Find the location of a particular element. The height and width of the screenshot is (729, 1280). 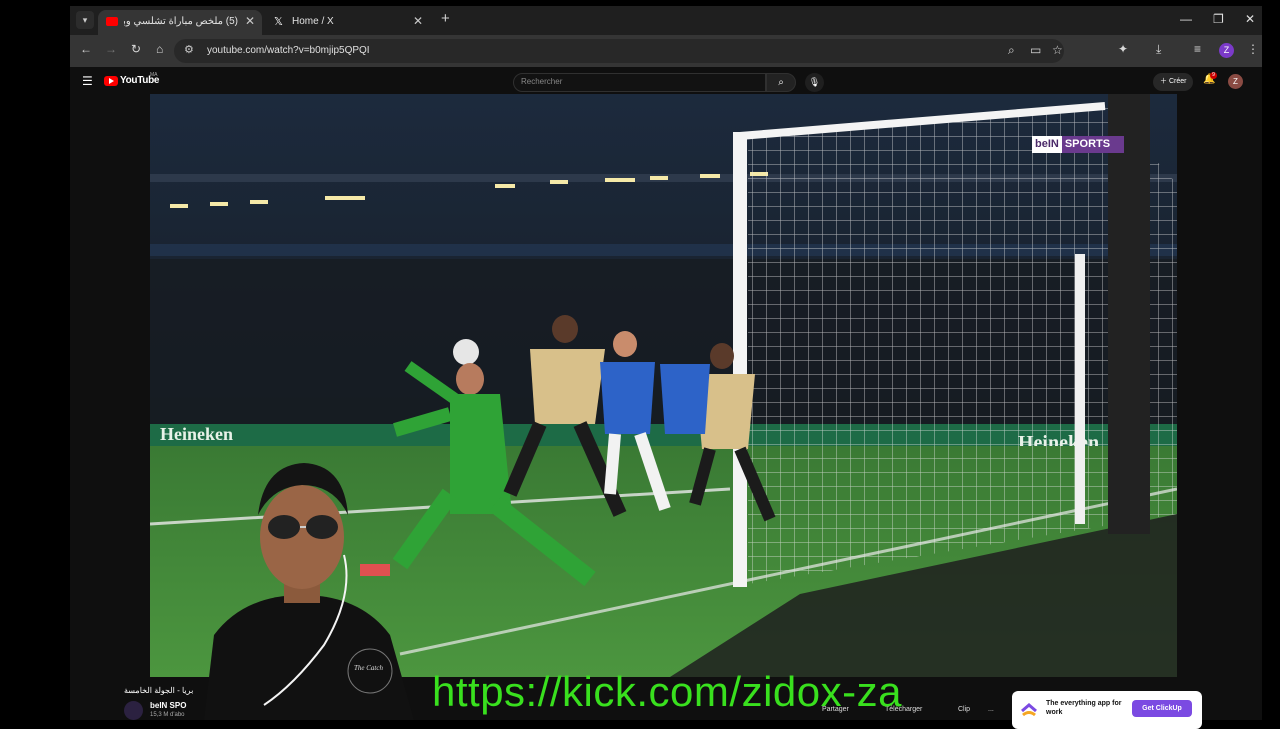

logo-part-a: beIN is located at coordinates (1047, 144).